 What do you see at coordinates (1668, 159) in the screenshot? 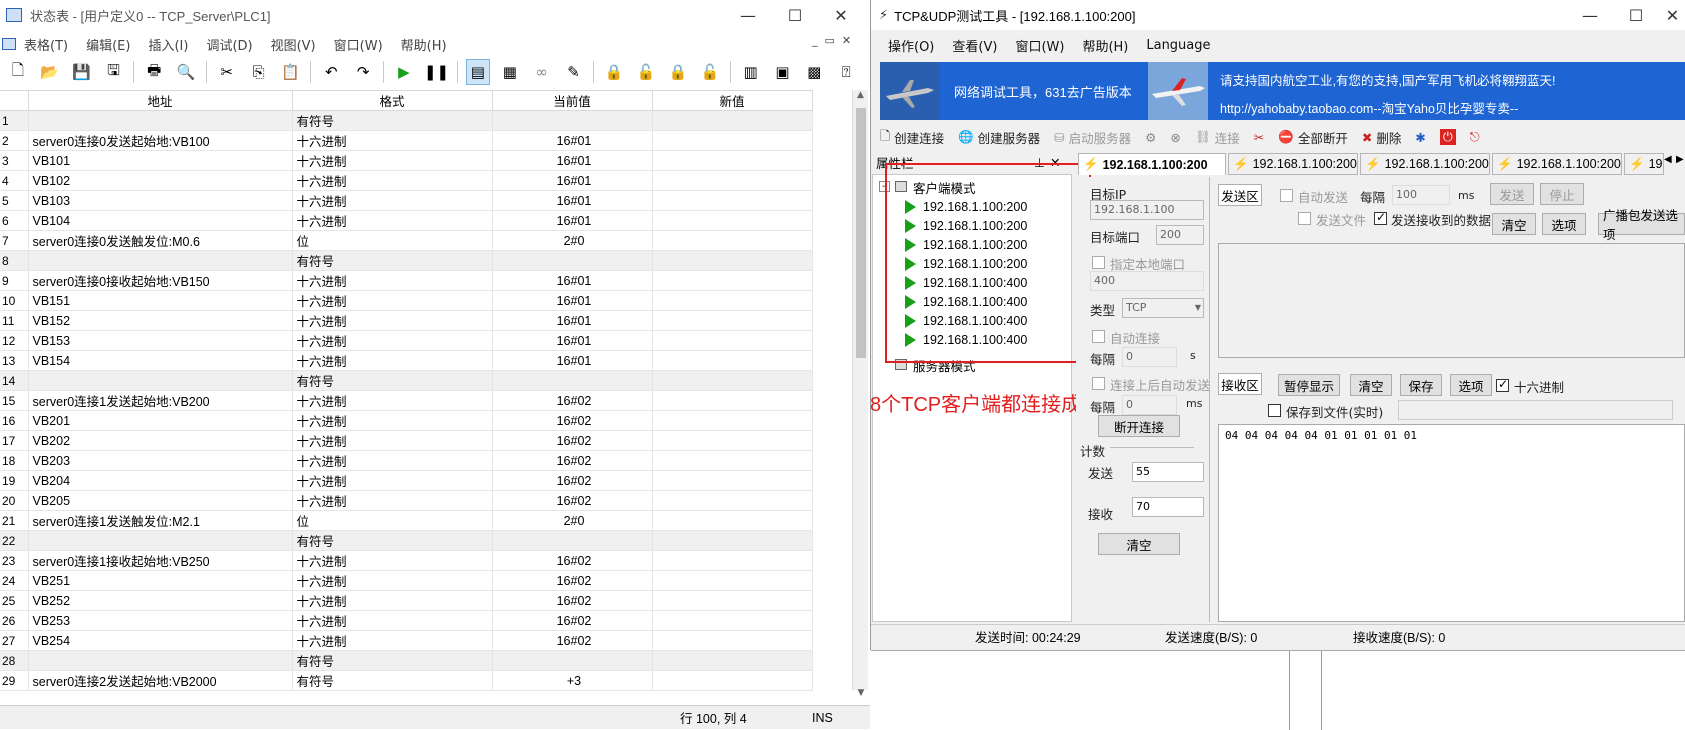
I see `tab-scroll-left-icon: ◀` at bounding box center [1668, 159].